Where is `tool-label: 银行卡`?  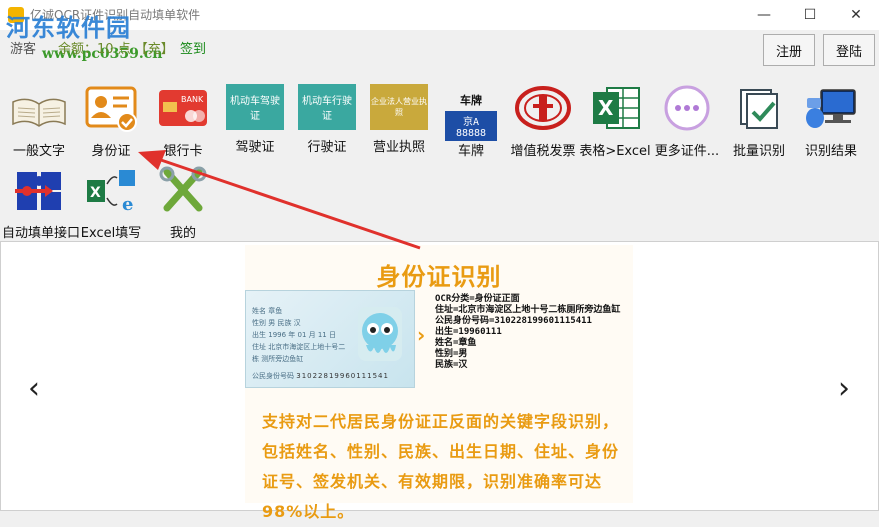 tool-label: 银行卡 is located at coordinates (183, 151).